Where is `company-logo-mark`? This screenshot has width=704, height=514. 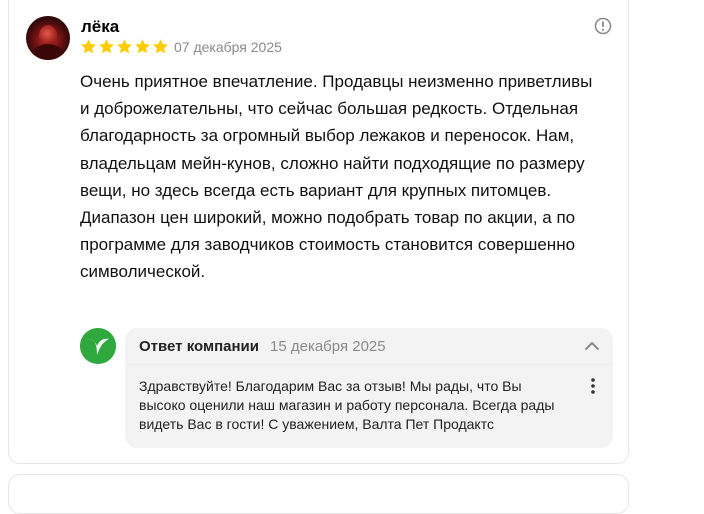
company-logo-mark is located at coordinates (98, 346).